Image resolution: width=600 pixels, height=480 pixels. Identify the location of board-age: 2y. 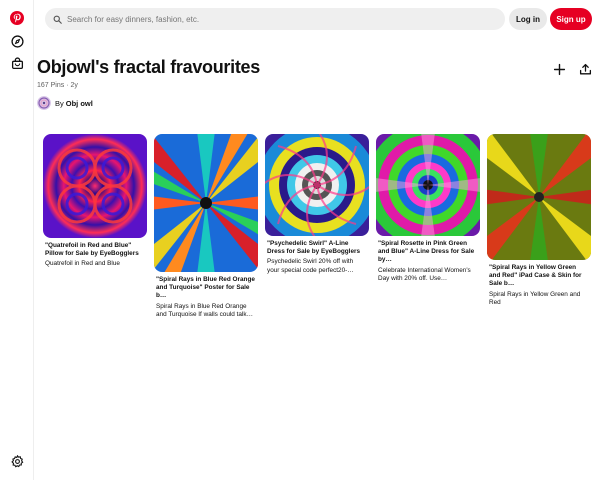
(74, 85).